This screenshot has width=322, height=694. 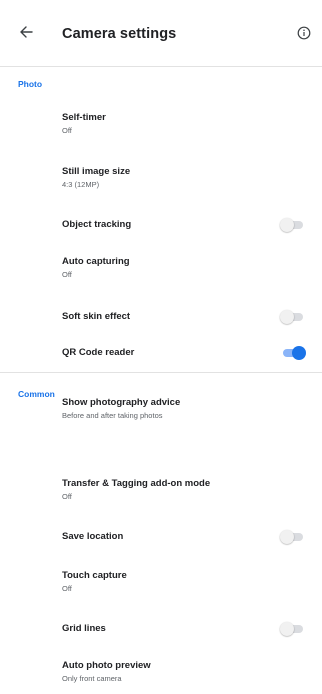 I want to click on info-icon, so click(x=304, y=35).